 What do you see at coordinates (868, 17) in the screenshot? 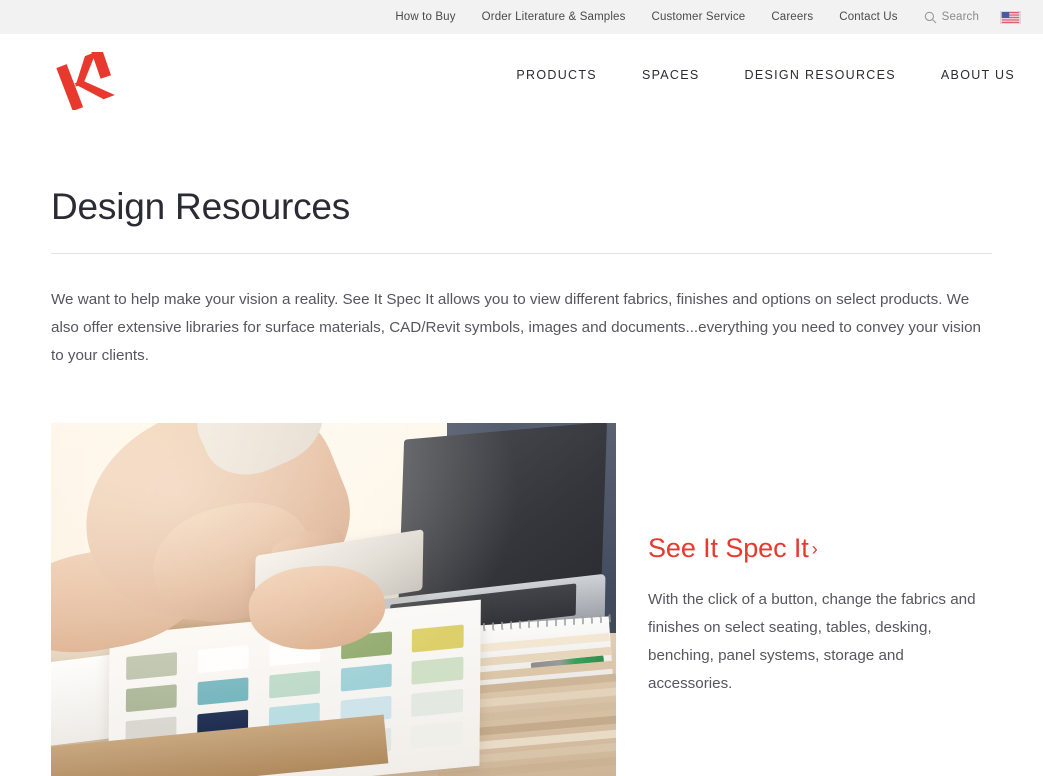
I see `utility-link-contact-us: Contact Us` at bounding box center [868, 17].